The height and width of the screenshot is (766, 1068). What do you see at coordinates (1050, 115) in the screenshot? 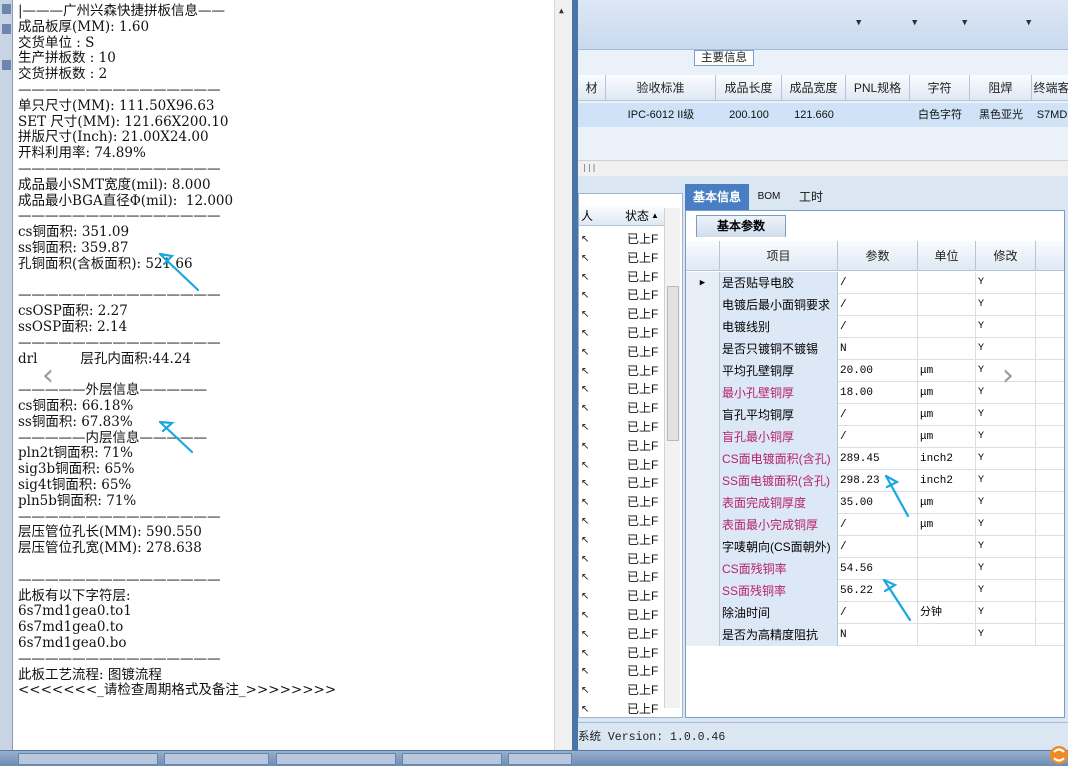
I see `main-info-cell: S7MD` at bounding box center [1050, 115].